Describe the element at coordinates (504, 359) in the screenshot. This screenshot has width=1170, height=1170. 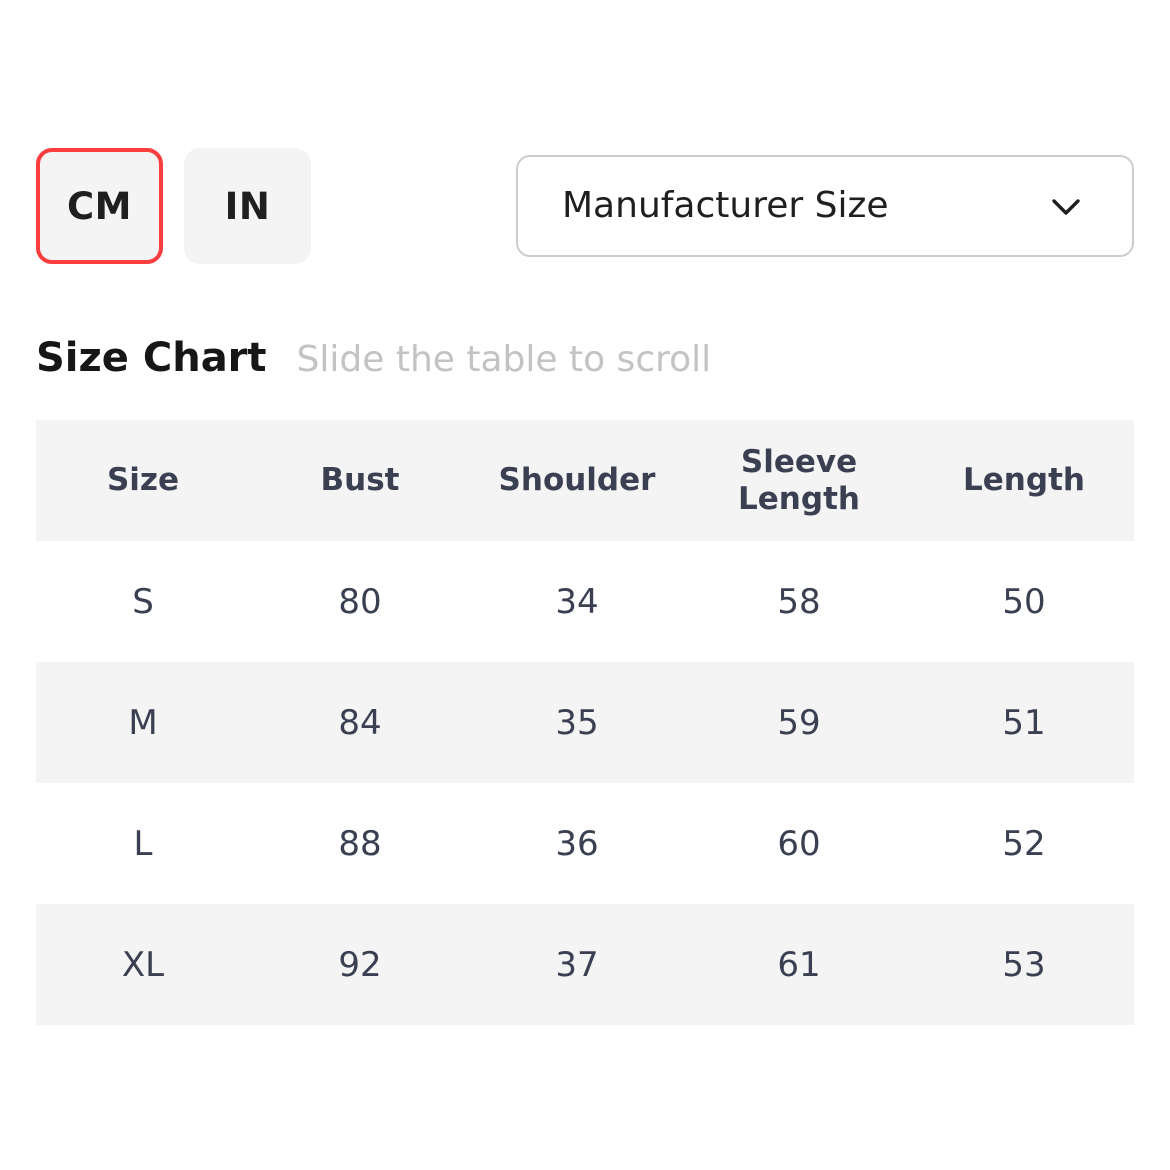
I see `scroll-hint-text: Slide the table to scroll` at that location.